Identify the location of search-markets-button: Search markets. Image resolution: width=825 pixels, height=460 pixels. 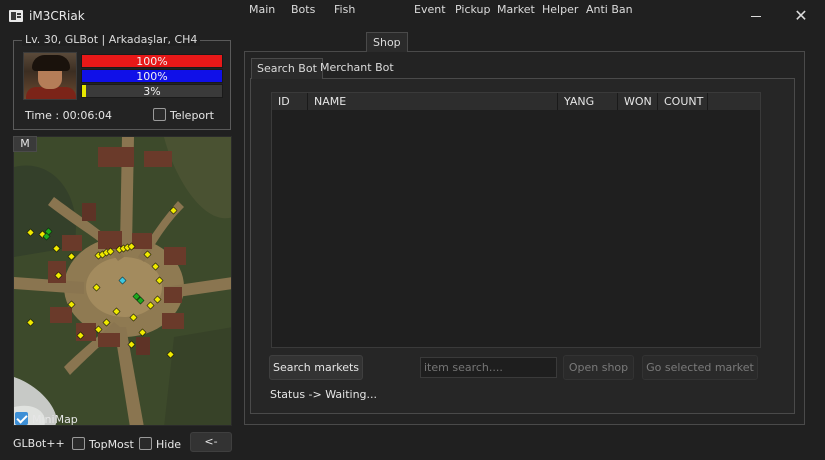
(316, 367).